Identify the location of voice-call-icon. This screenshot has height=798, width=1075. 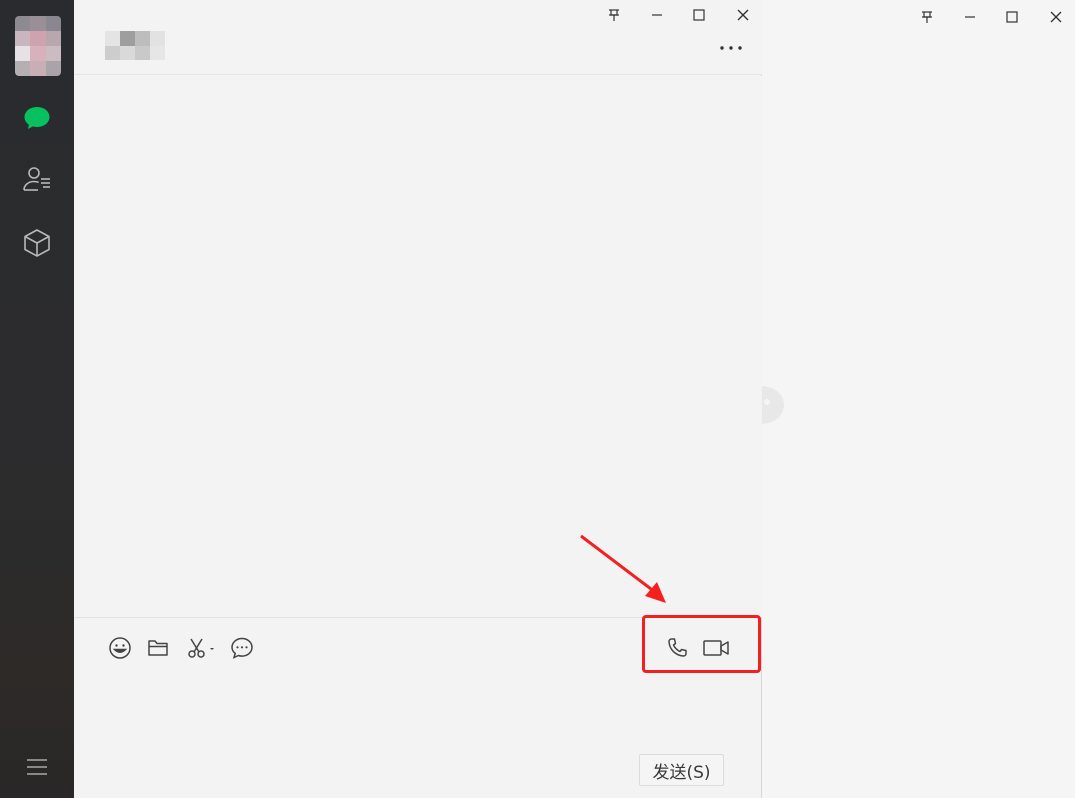
(677, 647).